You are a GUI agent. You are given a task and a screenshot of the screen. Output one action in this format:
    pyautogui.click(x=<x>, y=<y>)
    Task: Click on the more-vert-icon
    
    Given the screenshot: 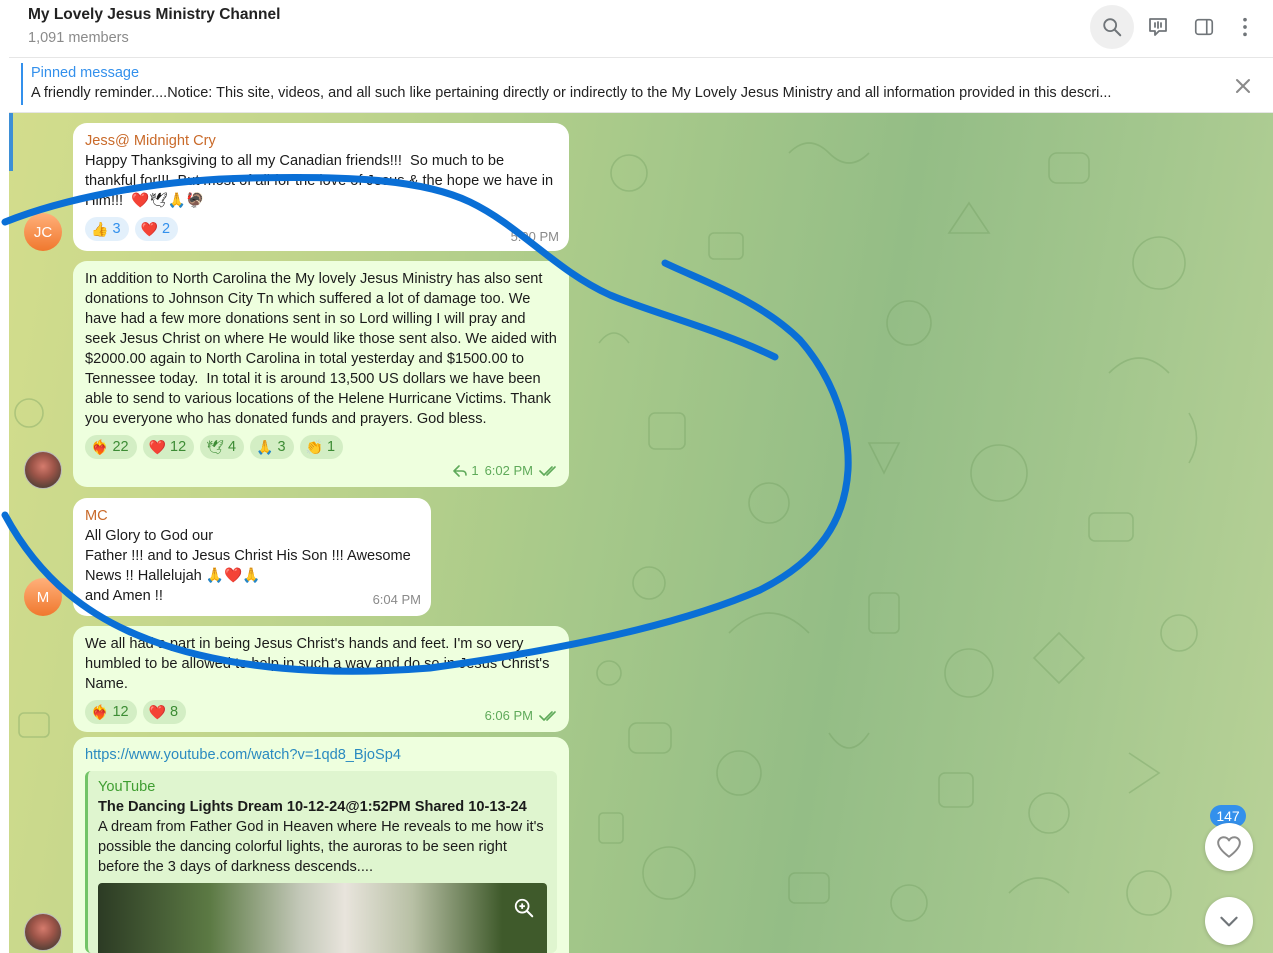 What is the action you would take?
    pyautogui.click(x=1245, y=27)
    